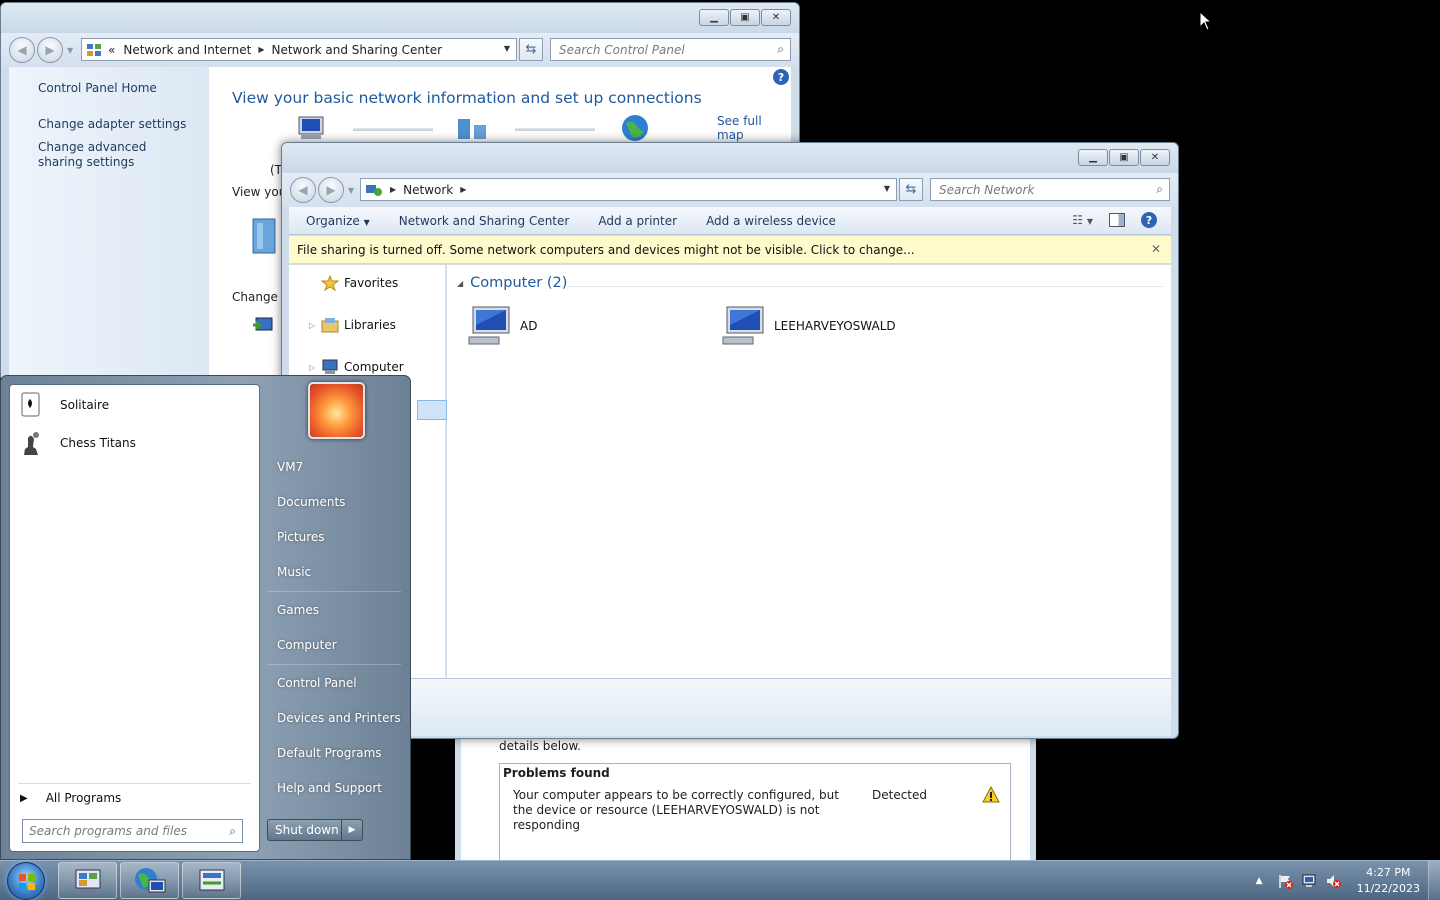 The width and height of the screenshot is (1440, 900). Describe the element at coordinates (628, 189) in the screenshot. I see `address-bar: ▶ Network ▶ ▼` at that location.